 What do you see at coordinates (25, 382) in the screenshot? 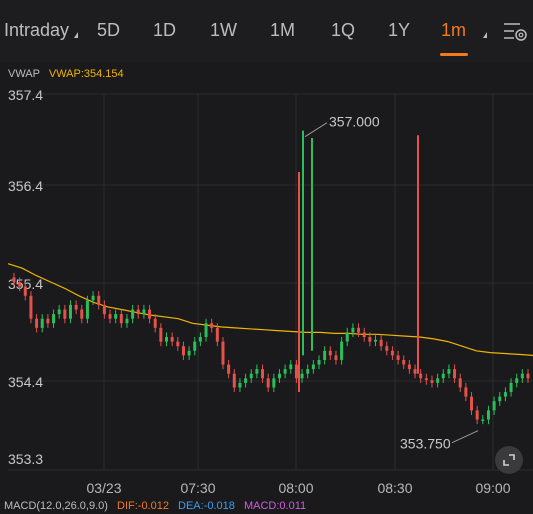
I see `y-tick-label: 354.4` at bounding box center [25, 382].